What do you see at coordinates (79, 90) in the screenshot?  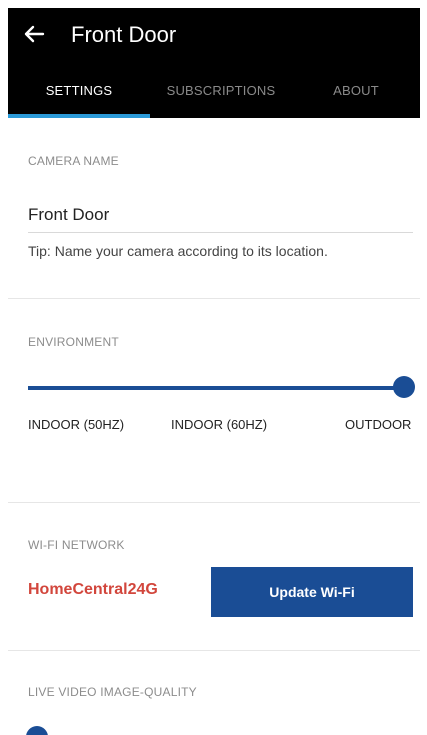 I see `tab-settings-label: SETTINGS` at bounding box center [79, 90].